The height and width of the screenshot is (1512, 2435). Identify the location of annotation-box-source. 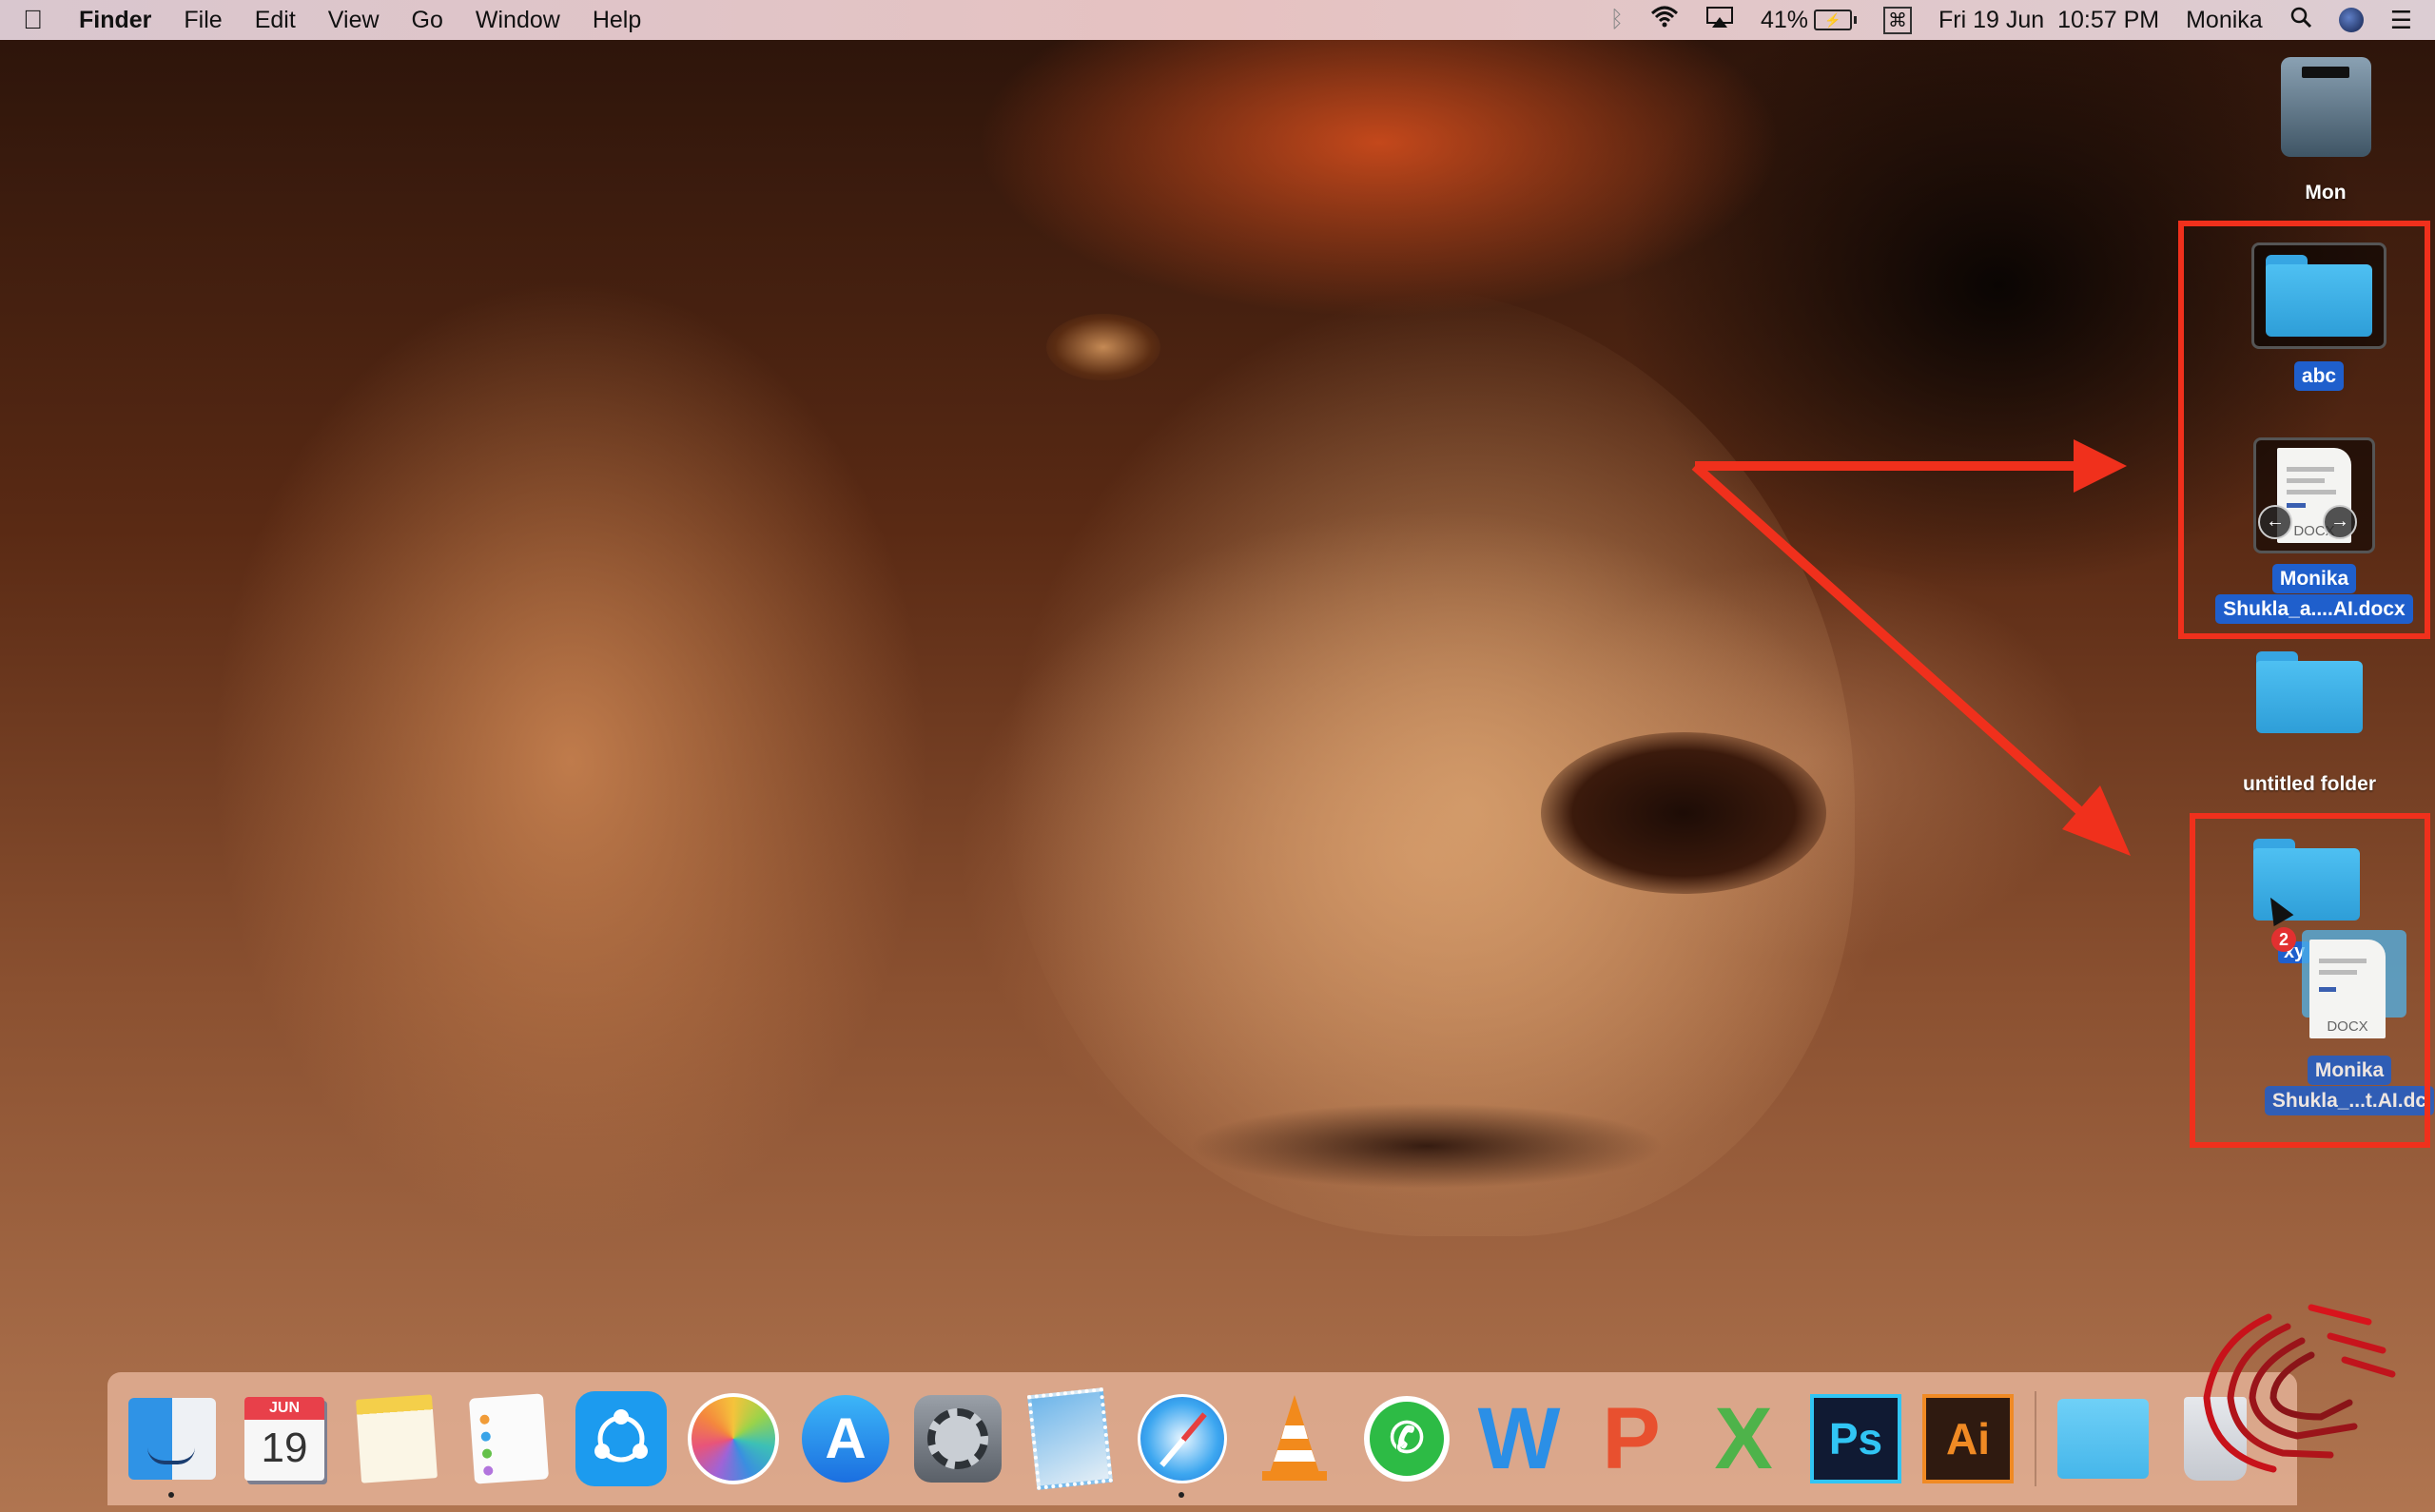
(2304, 430).